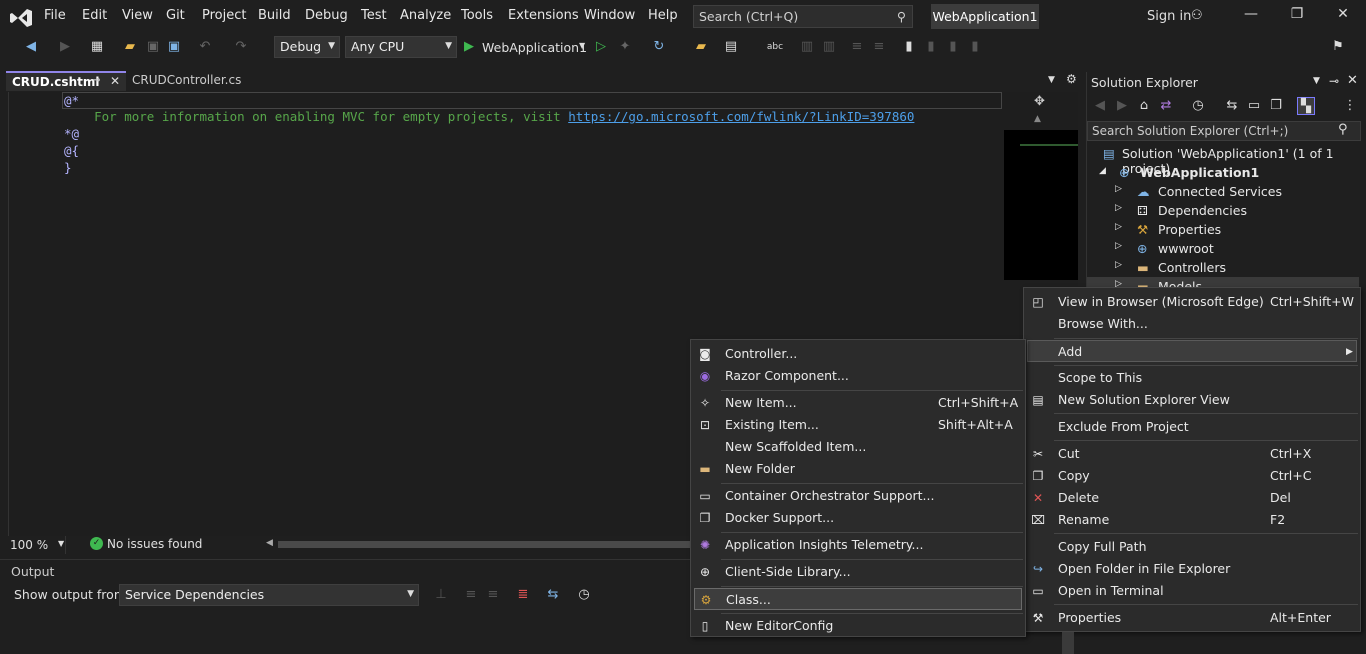  I want to click on feedback-icon: ⚑, so click(1338, 47).